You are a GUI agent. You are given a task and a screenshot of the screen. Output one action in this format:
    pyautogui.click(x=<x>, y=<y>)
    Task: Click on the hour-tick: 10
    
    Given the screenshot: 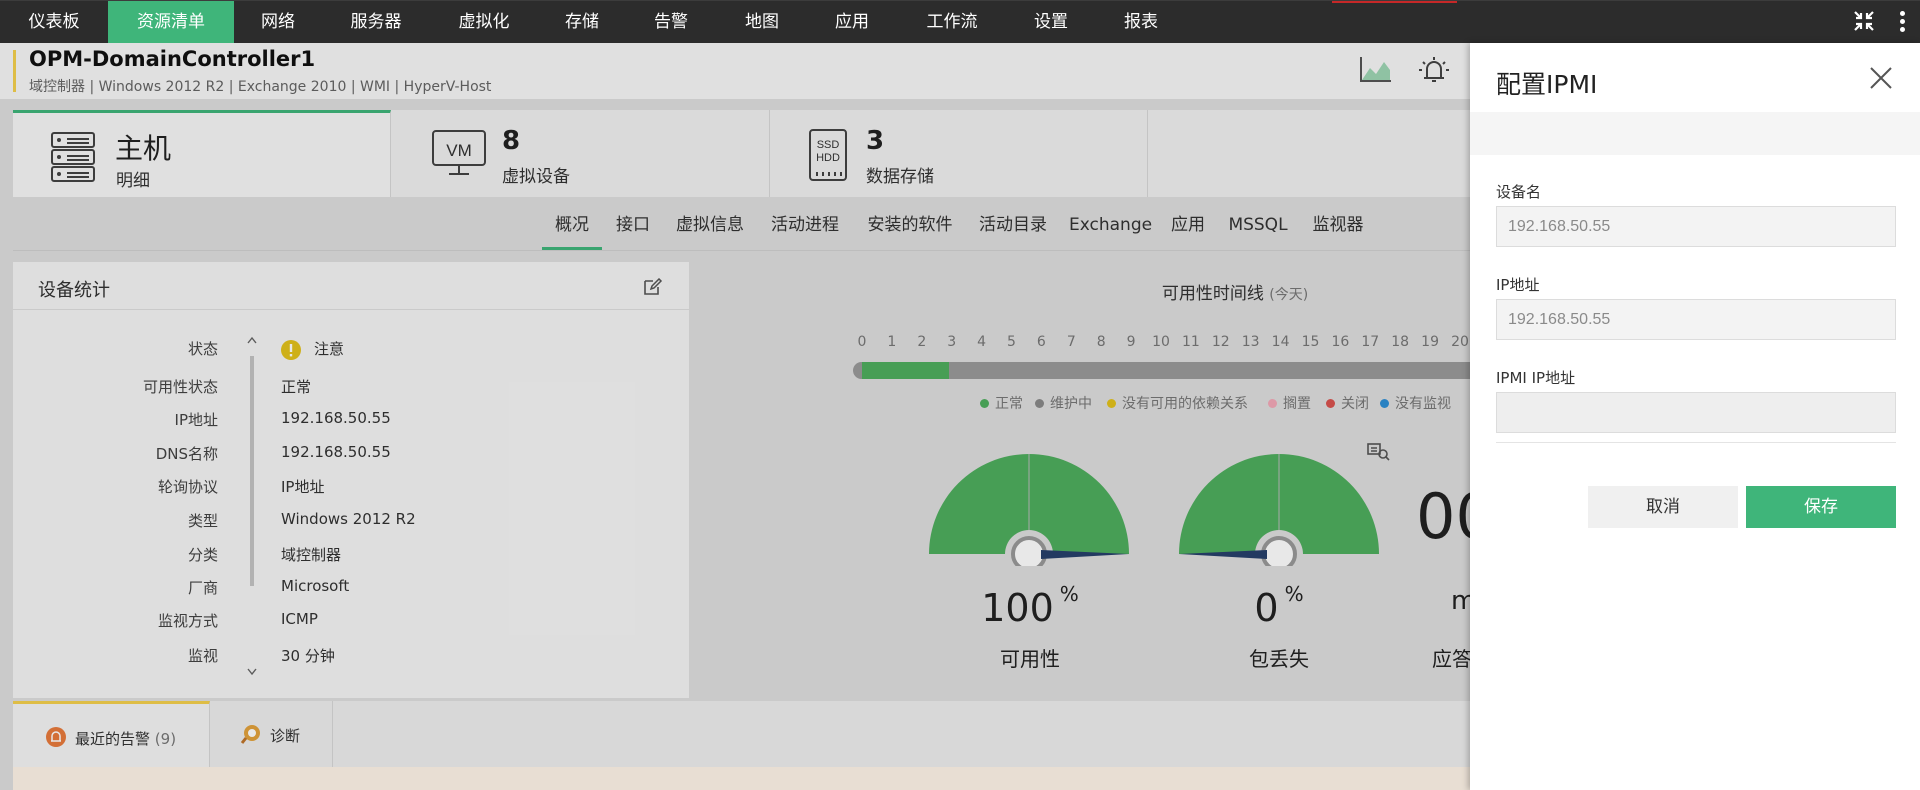 What is the action you would take?
    pyautogui.click(x=1161, y=342)
    